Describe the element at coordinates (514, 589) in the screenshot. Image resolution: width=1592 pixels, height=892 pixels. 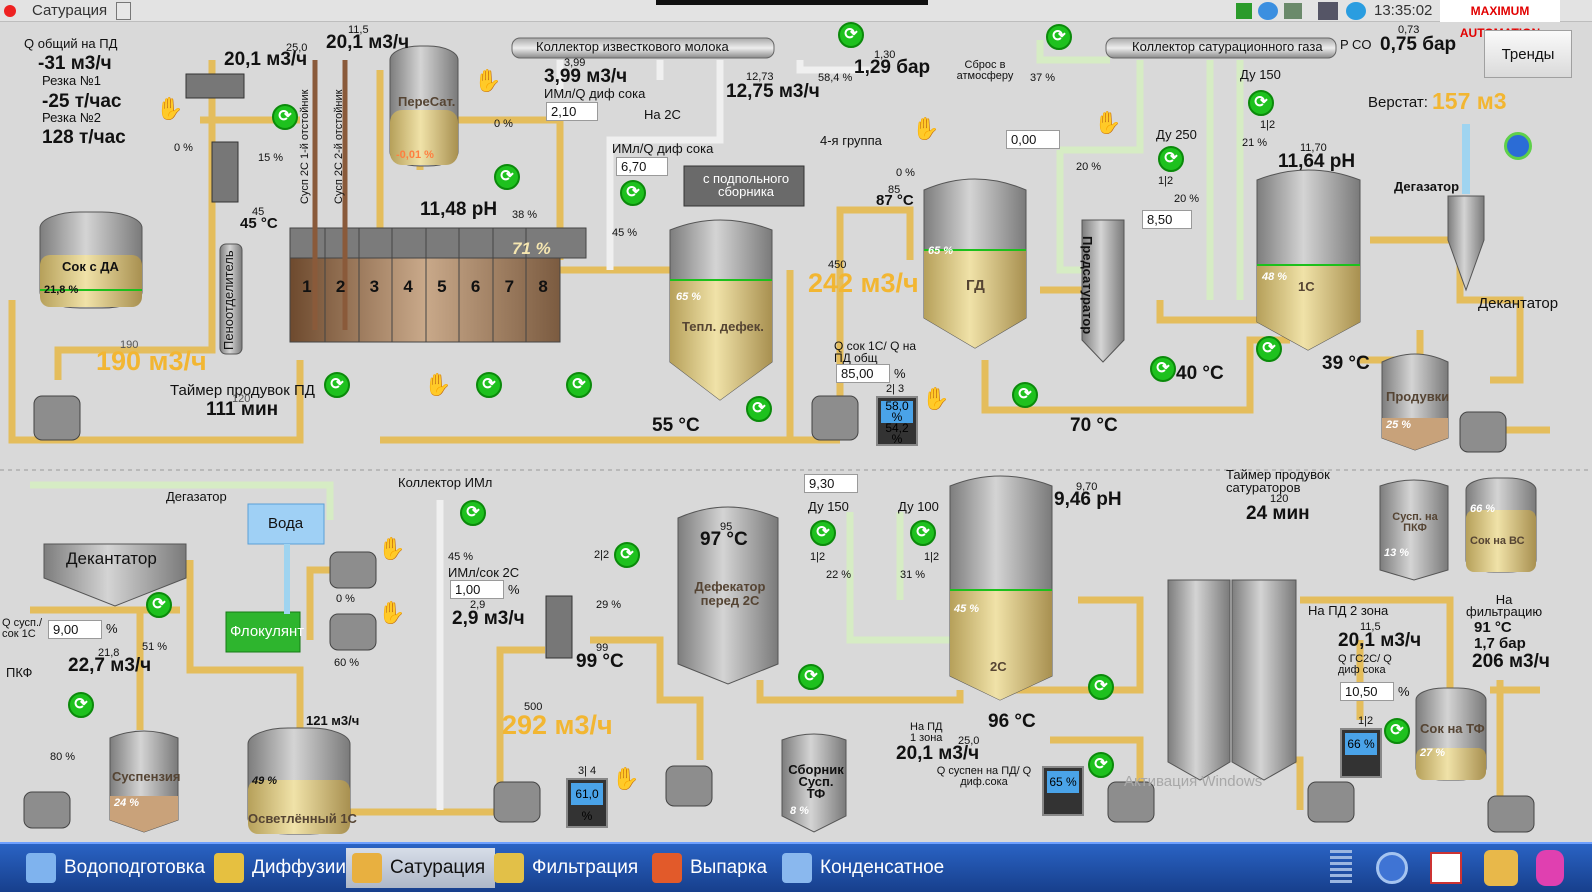
I see `iml-2c-pct: %` at that location.